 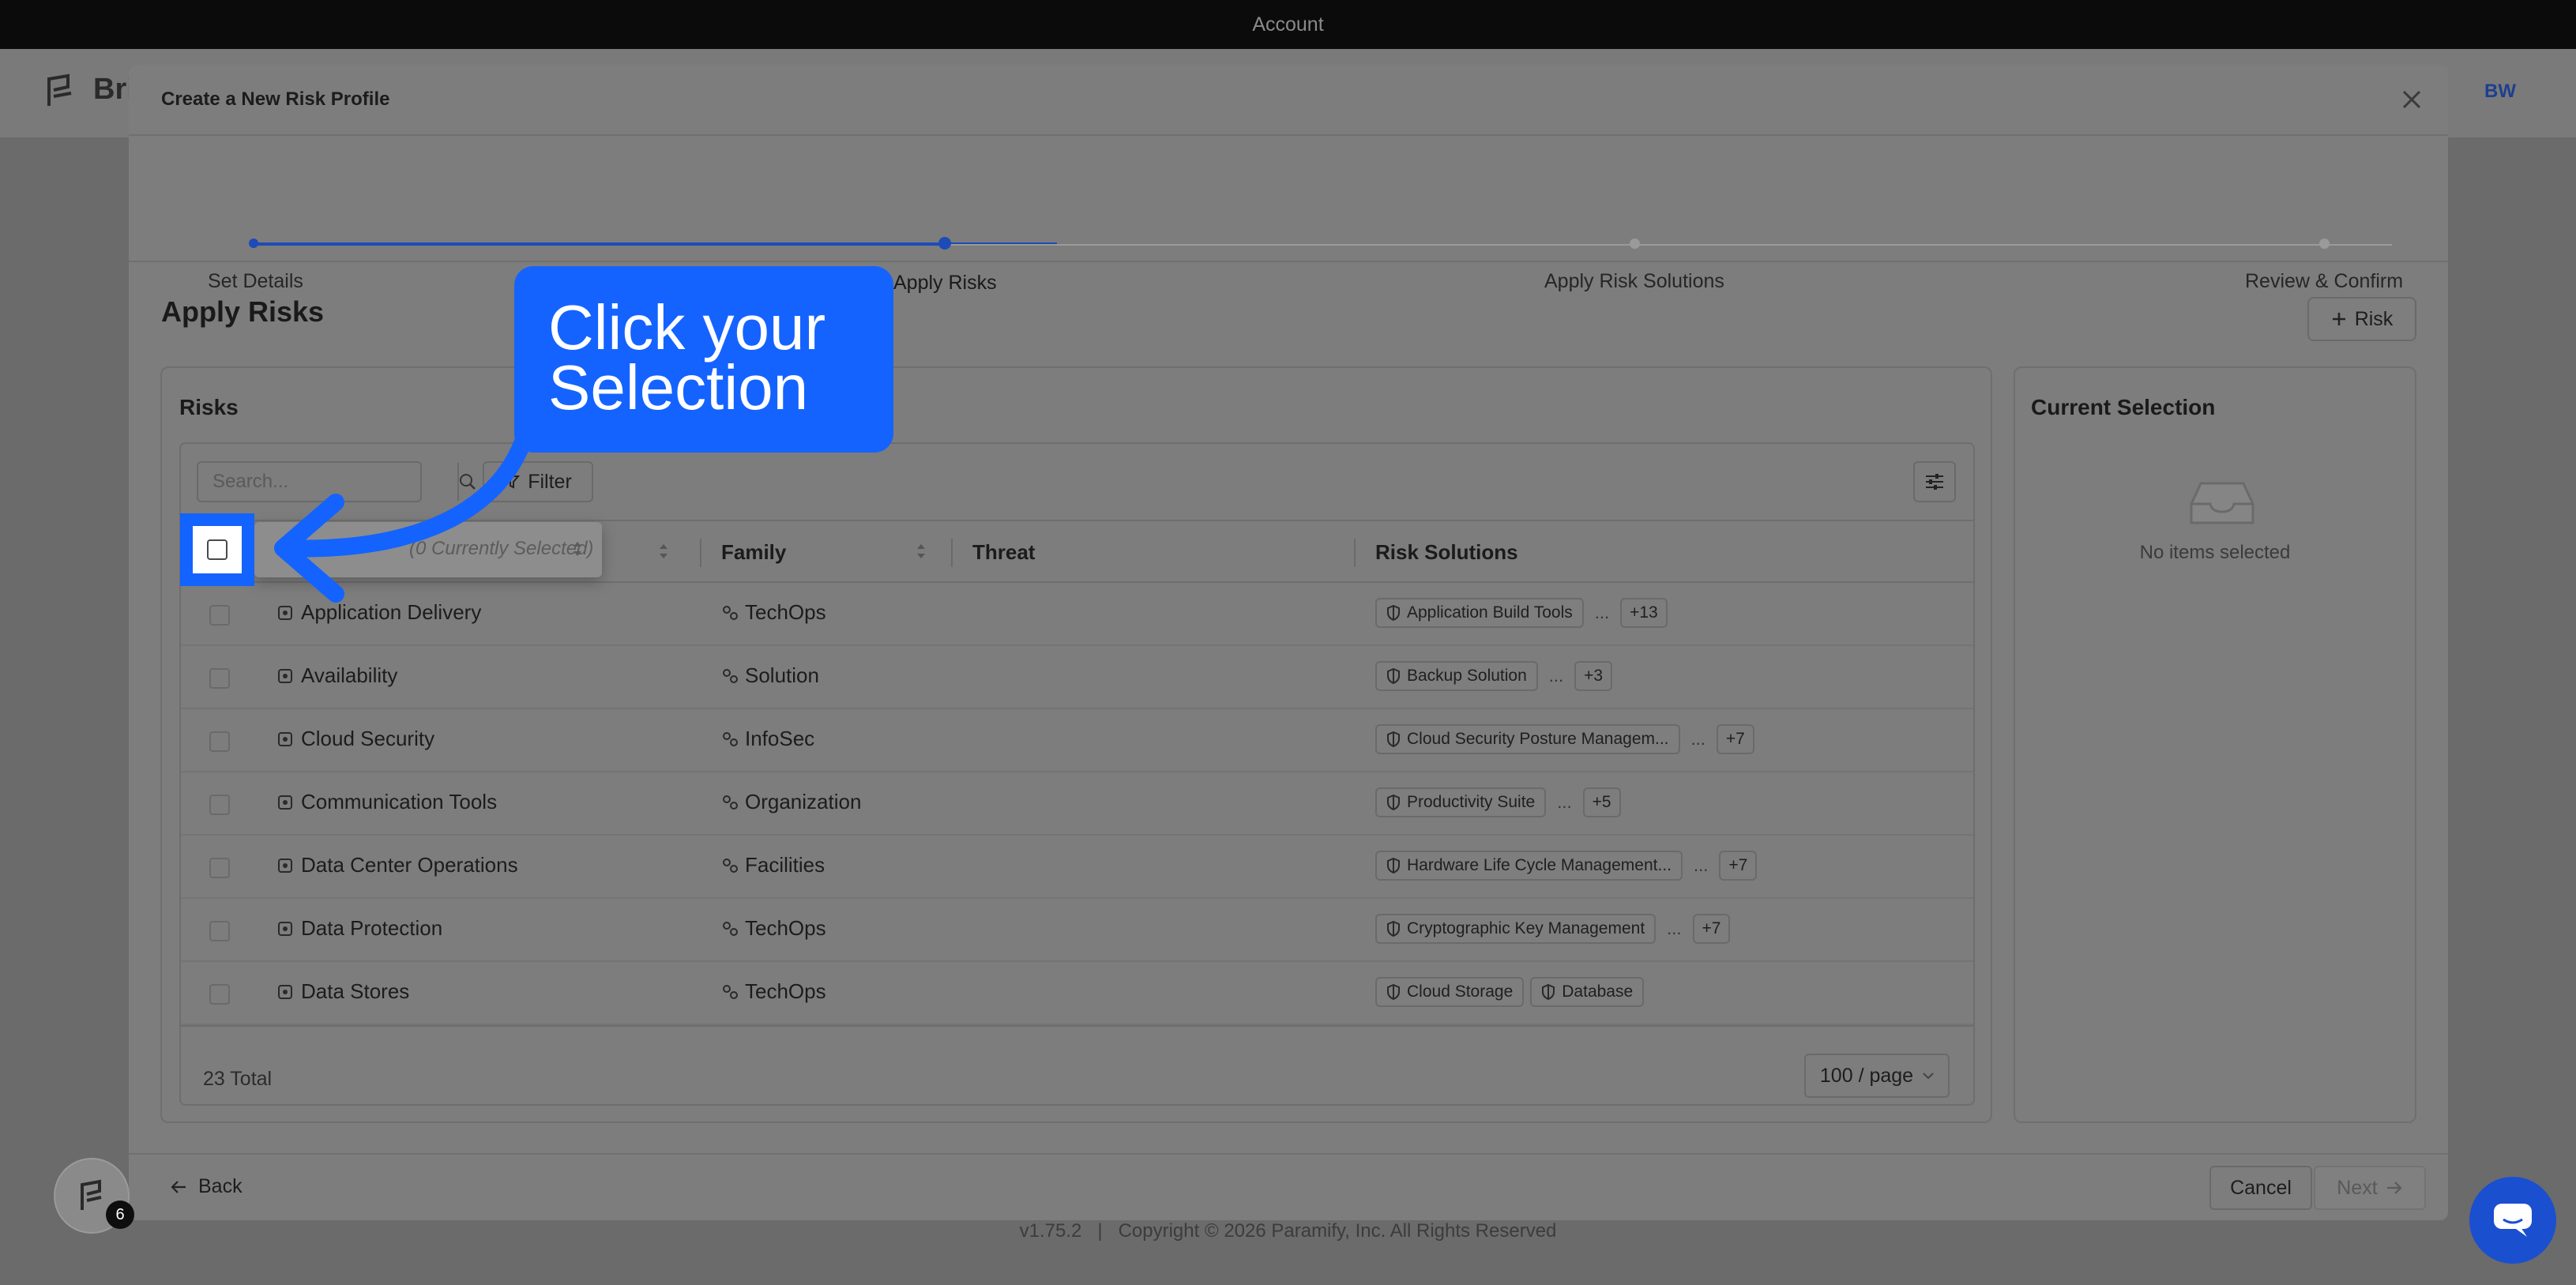 I want to click on risk-name-cell: Data Center Operations, so click(x=397, y=865).